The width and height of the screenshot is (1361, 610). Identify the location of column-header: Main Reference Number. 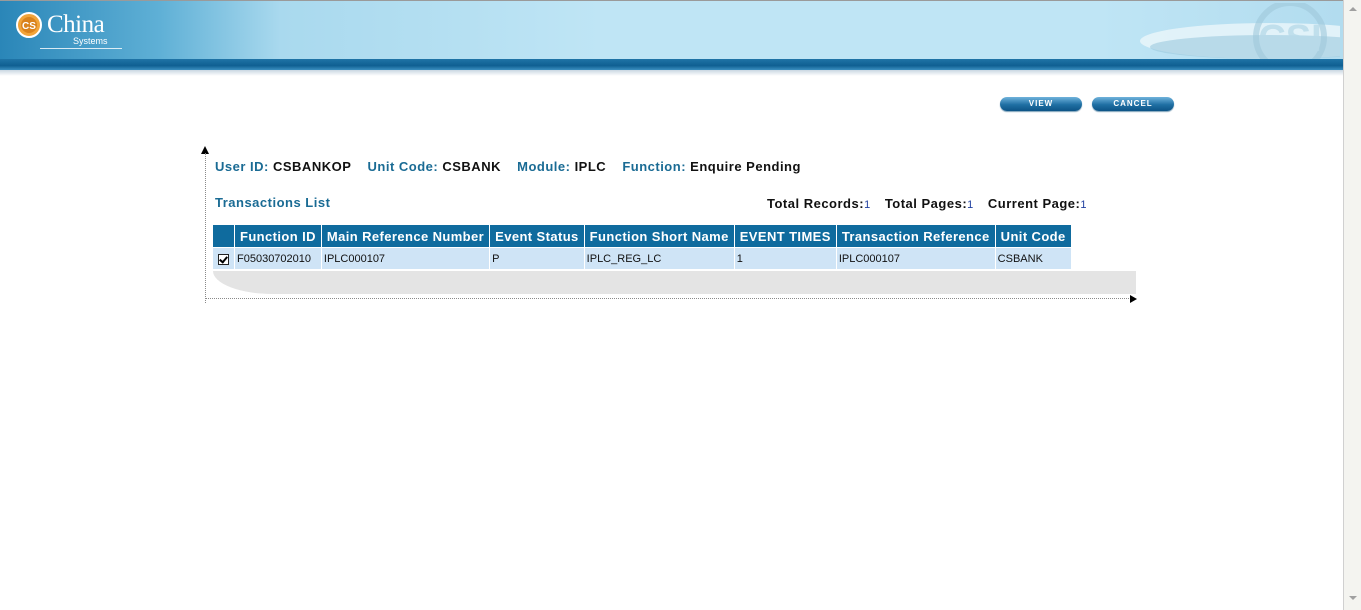
(406, 236).